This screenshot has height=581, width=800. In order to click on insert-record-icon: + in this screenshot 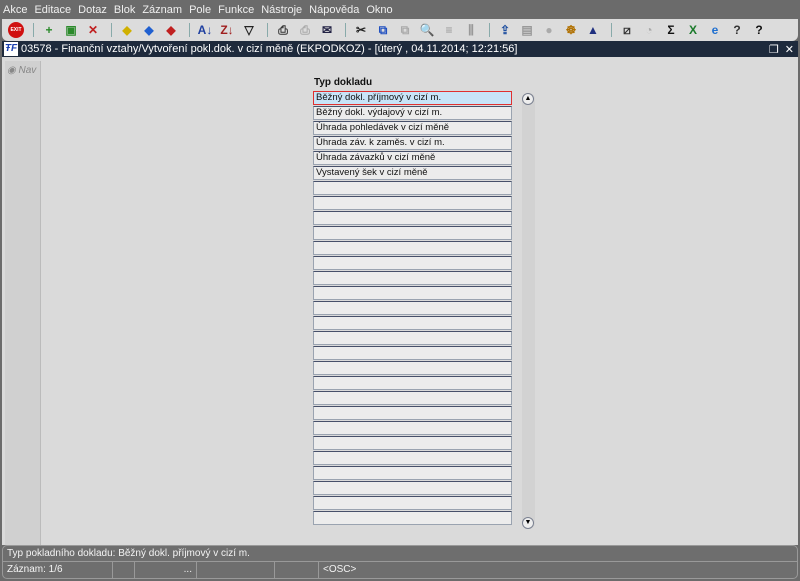, I will do `click(49, 30)`.